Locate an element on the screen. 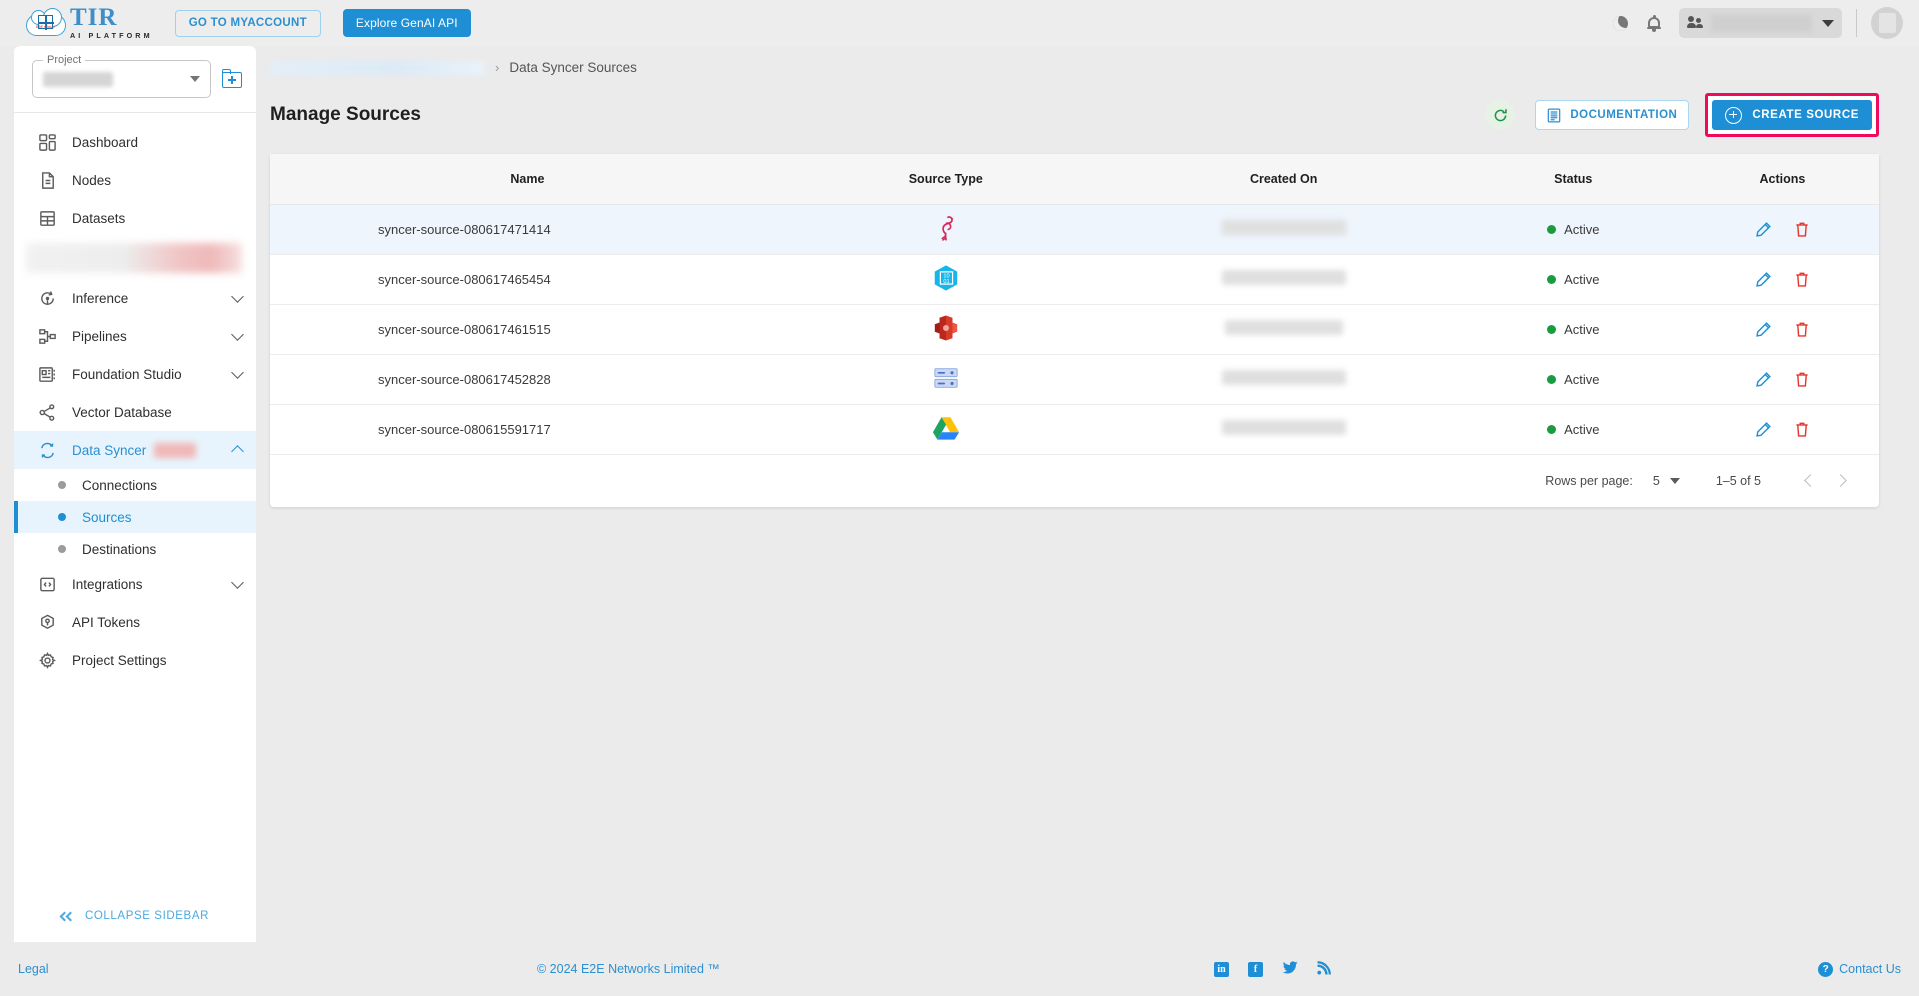  rss-icon is located at coordinates (1324, 969).